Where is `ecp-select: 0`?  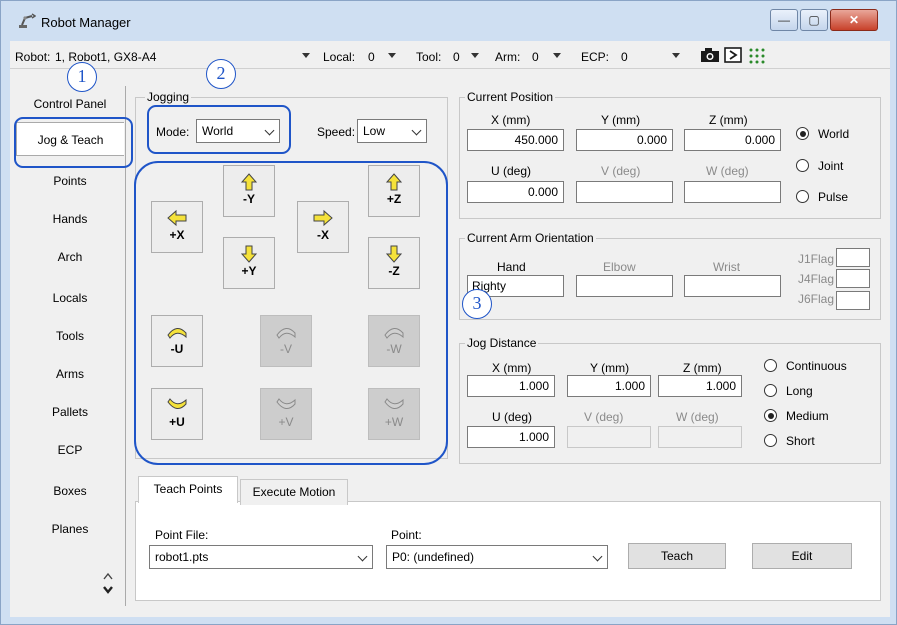
ecp-select: 0 is located at coordinates (650, 55).